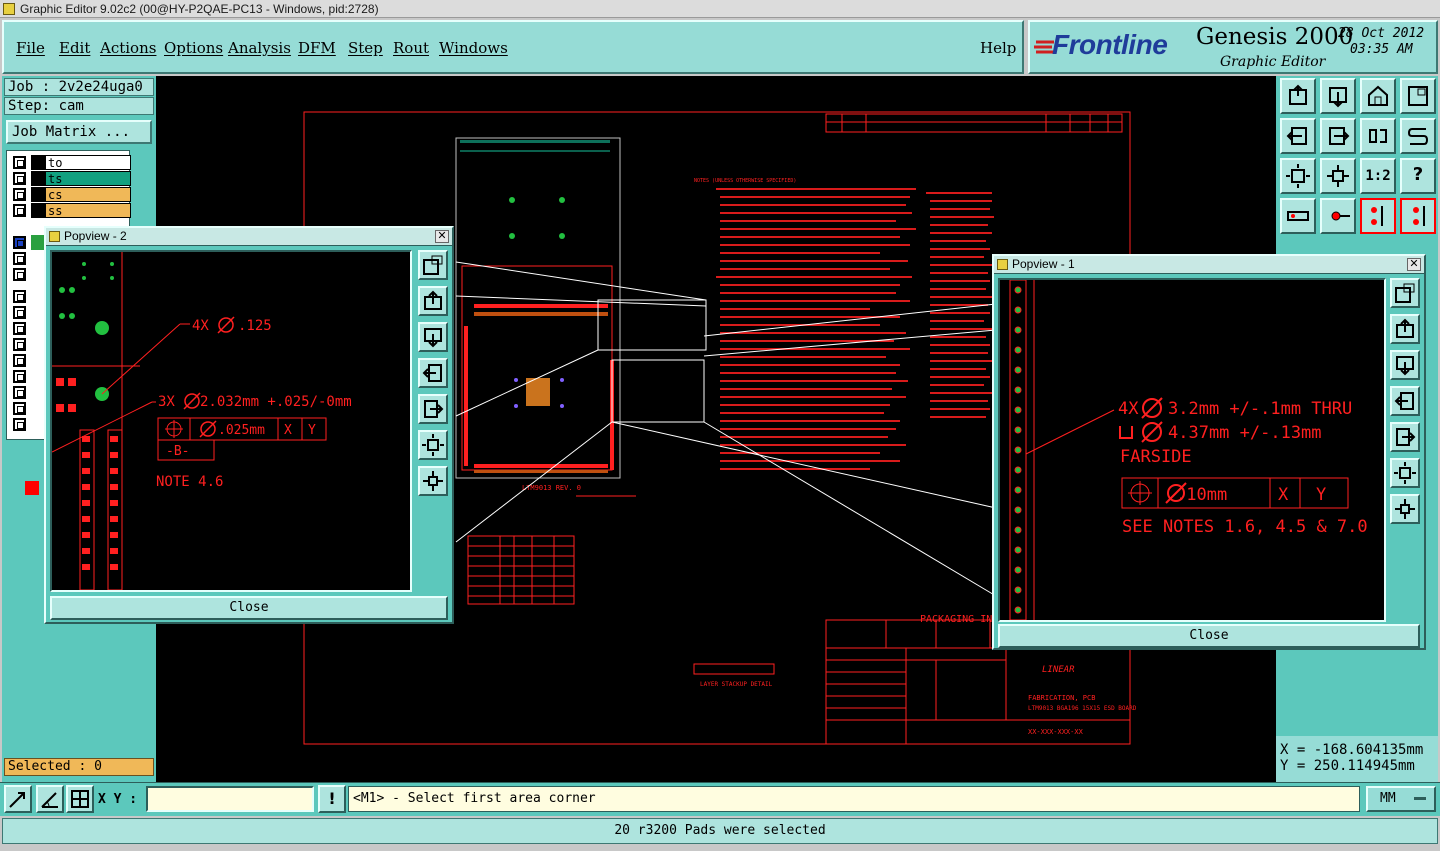  What do you see at coordinates (128, 48) in the screenshot?
I see `menu-actions: Actions` at bounding box center [128, 48].